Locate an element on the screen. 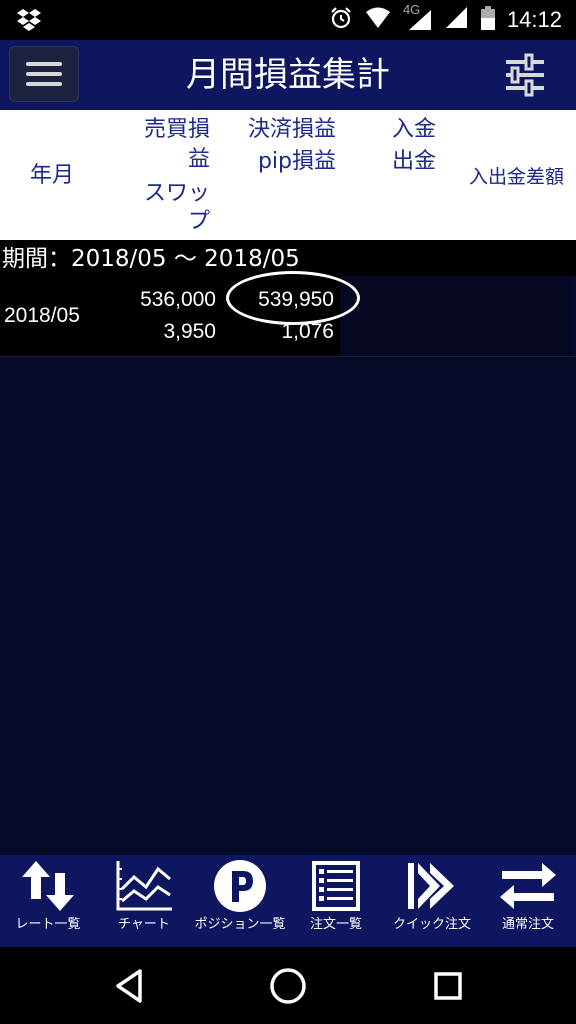 This screenshot has width=576, height=1024. table-header: 年月 売買損 益 スワッ プ 決済損益 pip損益 入金 出金 入出金差額 is located at coordinates (288, 175).